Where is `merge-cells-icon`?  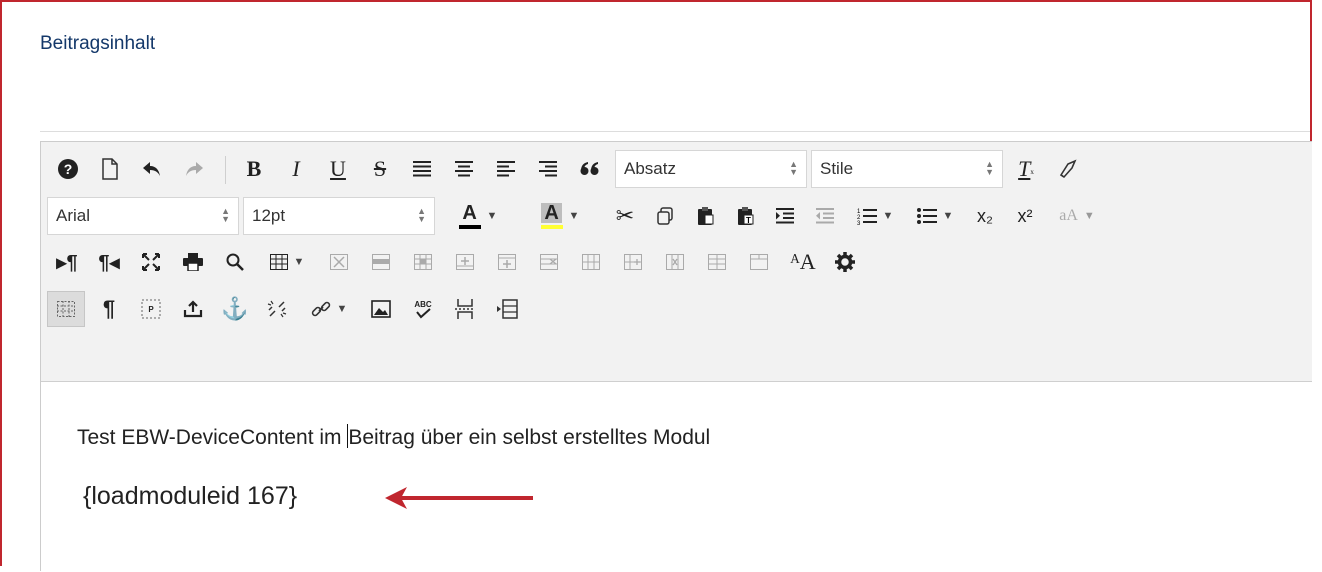
merge-cells-icon is located at coordinates (759, 262).